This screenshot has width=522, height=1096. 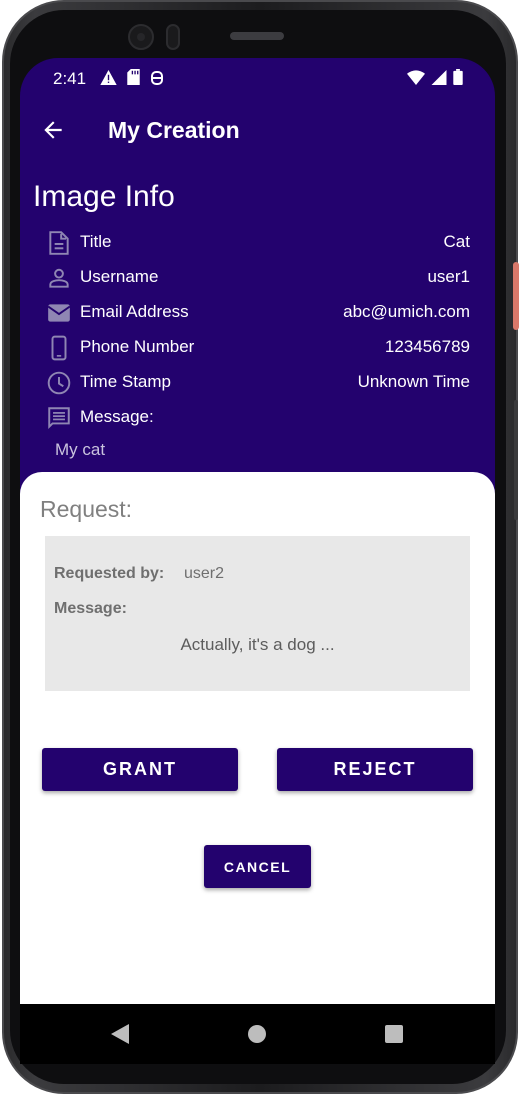 I want to click on phone-icon, so click(x=59, y=348).